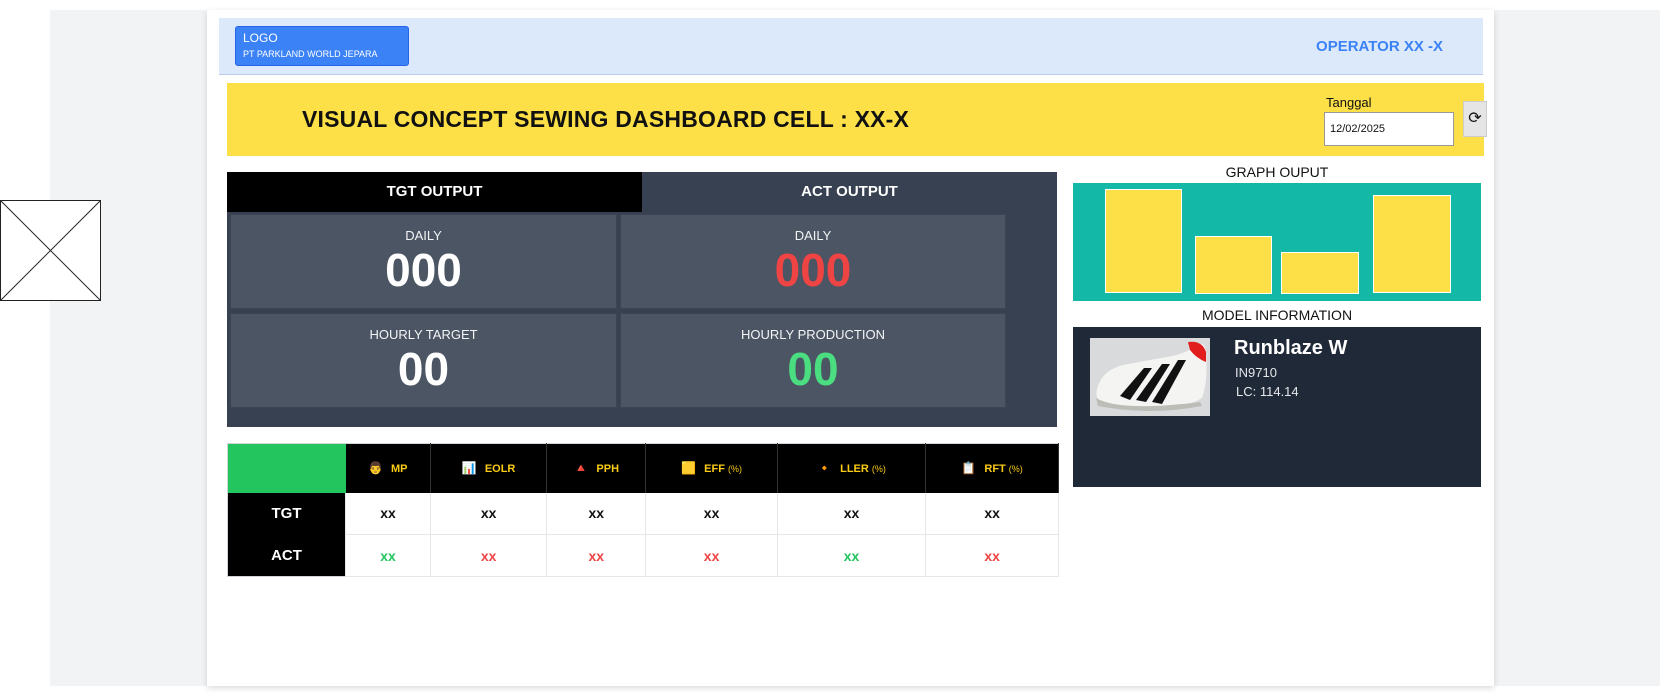 The width and height of the screenshot is (1660, 693). I want to click on model-code: IN9710, so click(1256, 372).